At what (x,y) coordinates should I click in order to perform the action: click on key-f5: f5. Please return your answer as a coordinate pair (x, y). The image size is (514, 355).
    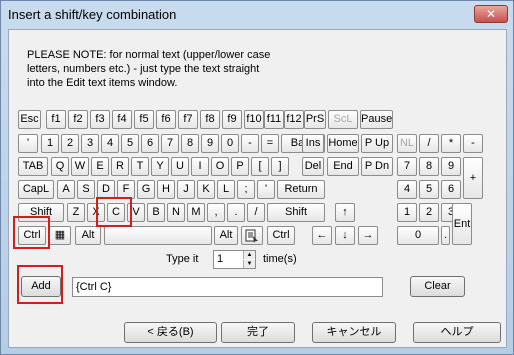
    Looking at the image, I should click on (144, 119).